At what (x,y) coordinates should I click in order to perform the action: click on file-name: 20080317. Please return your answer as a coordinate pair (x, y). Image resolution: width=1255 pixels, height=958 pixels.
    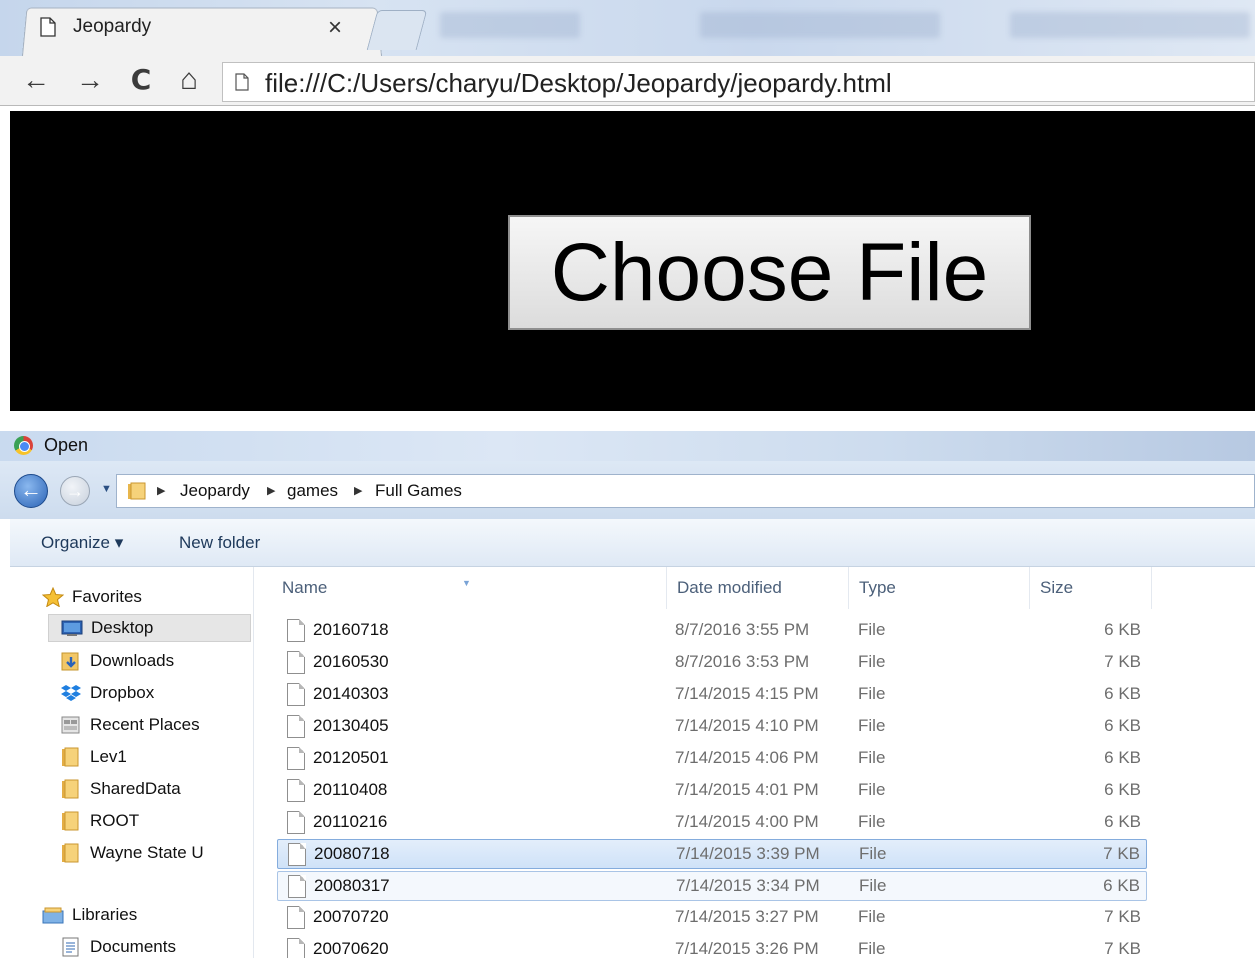
    Looking at the image, I should click on (352, 885).